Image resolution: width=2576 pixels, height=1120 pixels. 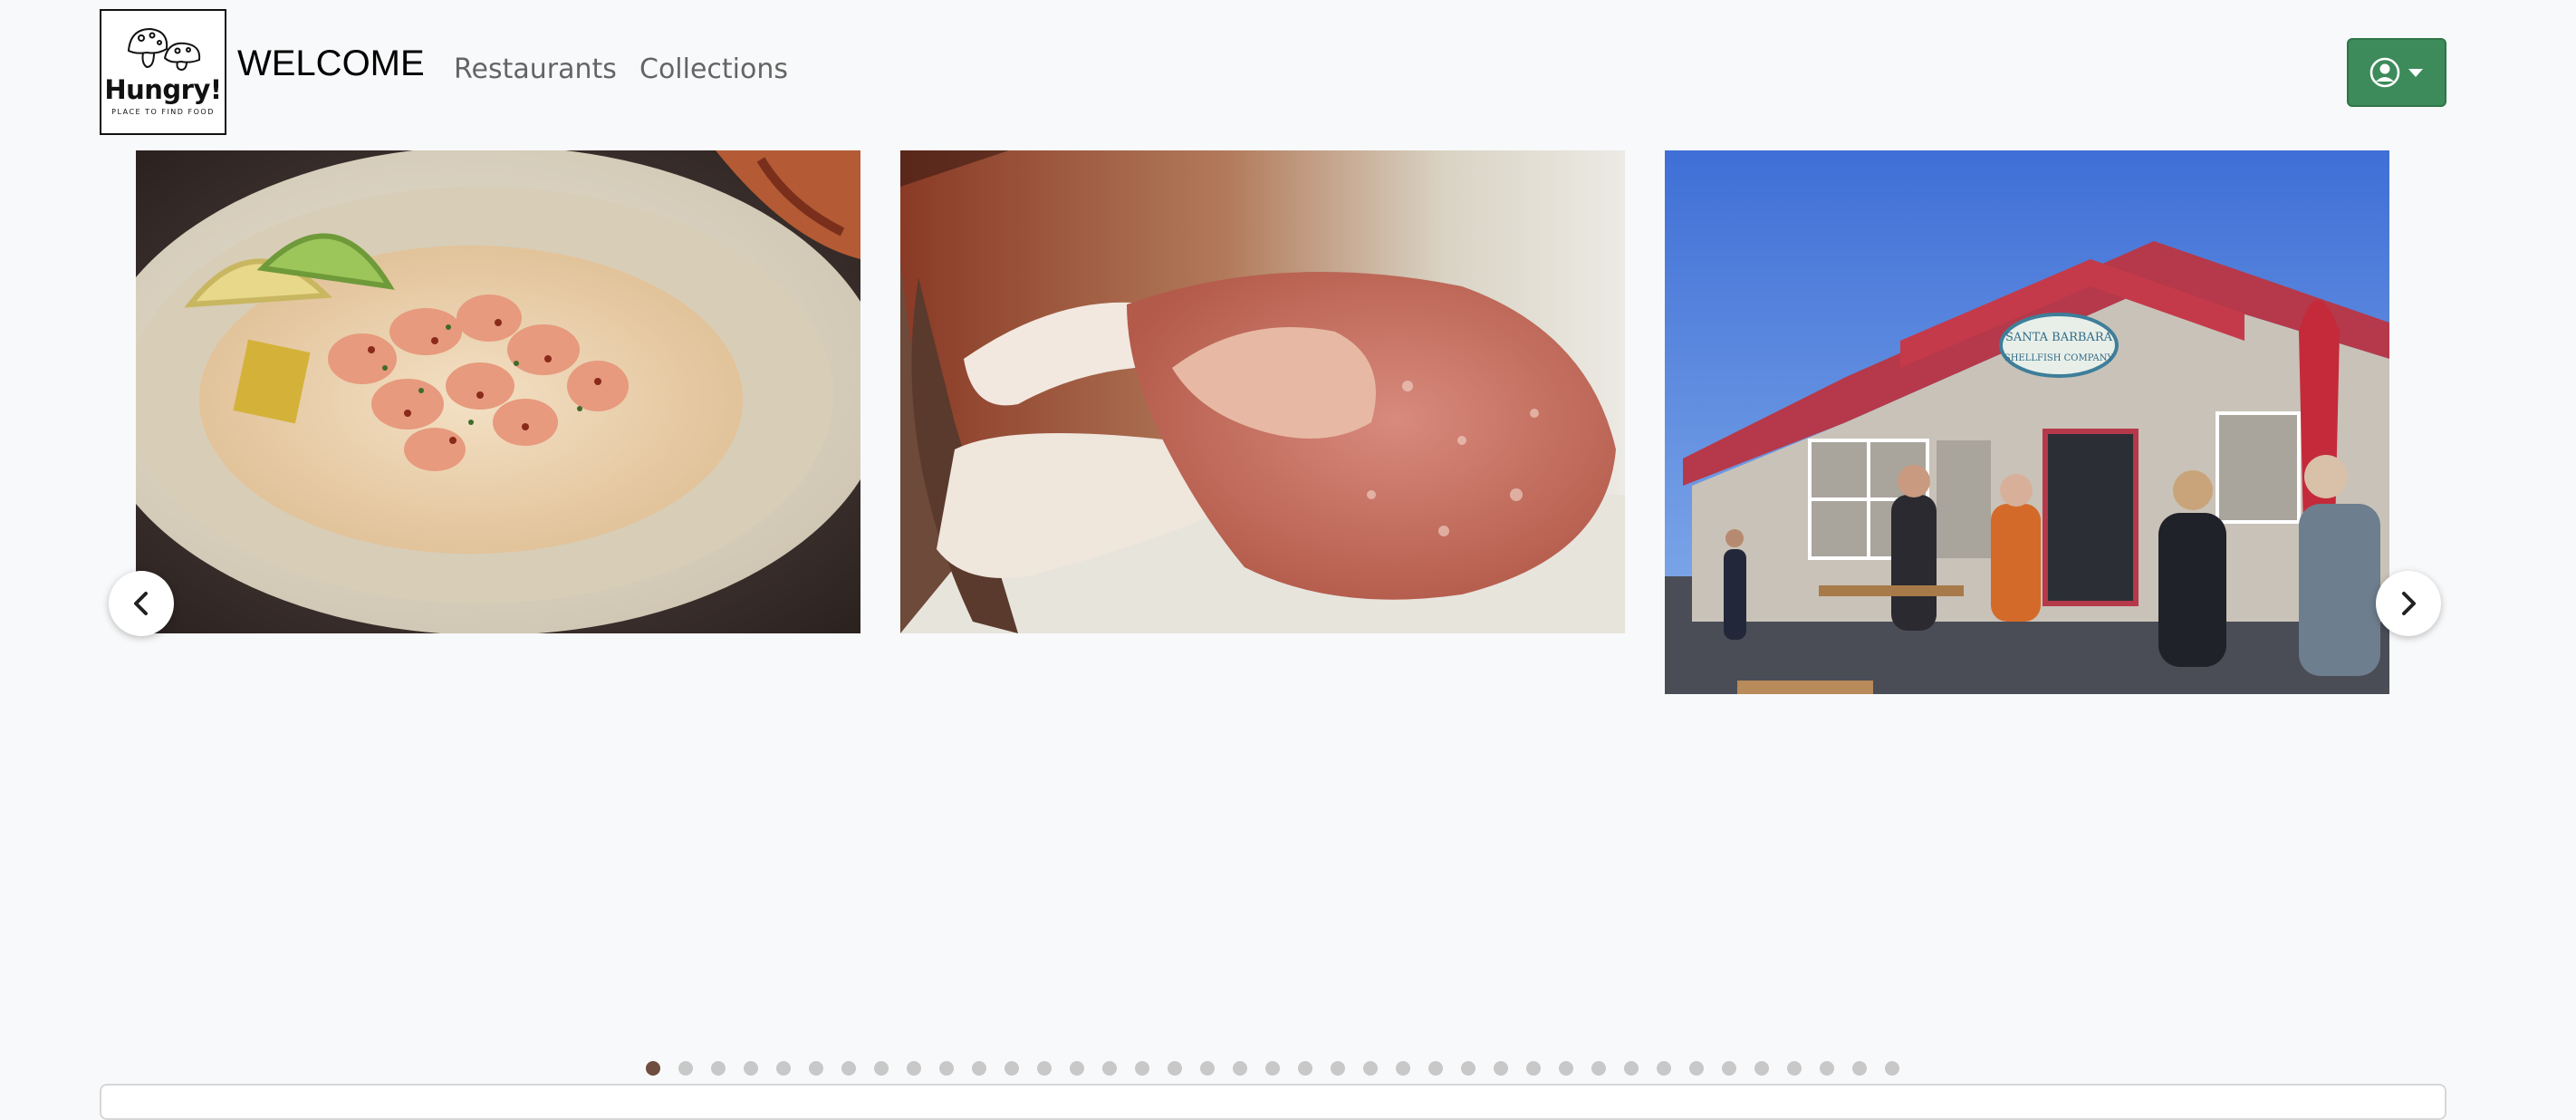 I want to click on nav-link-restaurants: Restaurants, so click(x=535, y=69).